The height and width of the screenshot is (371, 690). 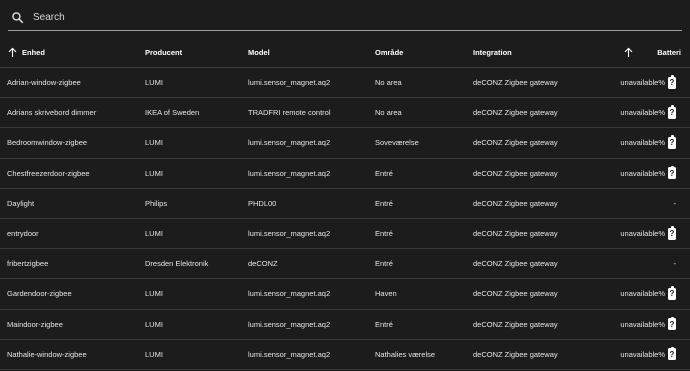 I want to click on search-icon, so click(x=17, y=18).